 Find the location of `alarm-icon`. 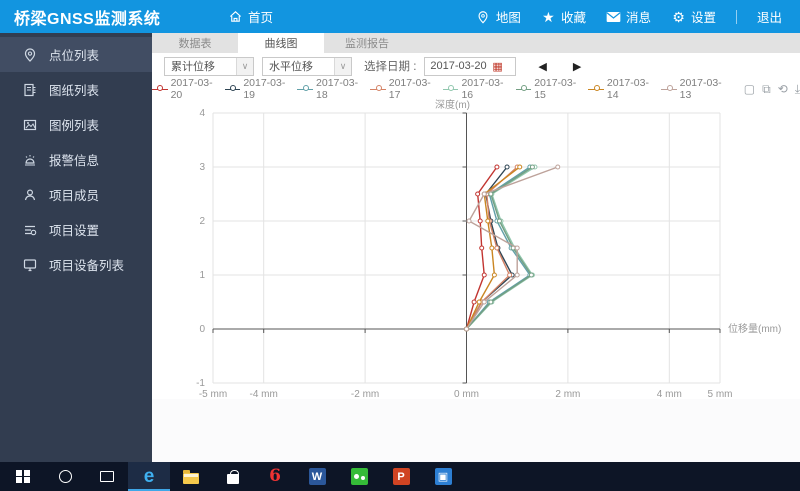

alarm-icon is located at coordinates (30, 160).